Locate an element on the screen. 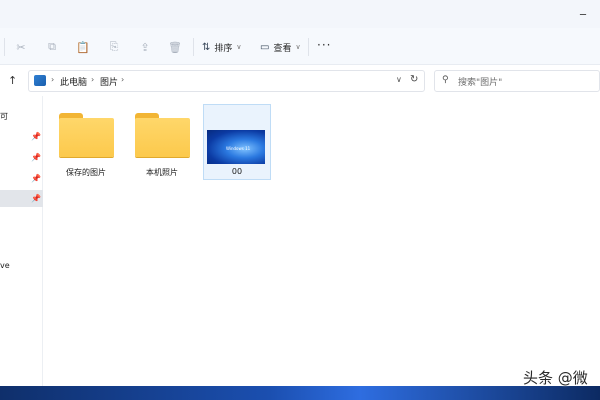 The height and width of the screenshot is (400, 600). desktop-background-strip is located at coordinates (300, 393).